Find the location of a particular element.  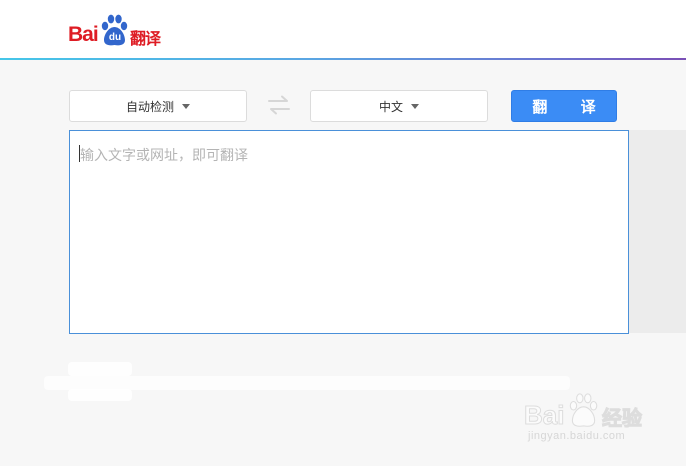

logo-fanyi-text: 翻译 is located at coordinates (145, 38).